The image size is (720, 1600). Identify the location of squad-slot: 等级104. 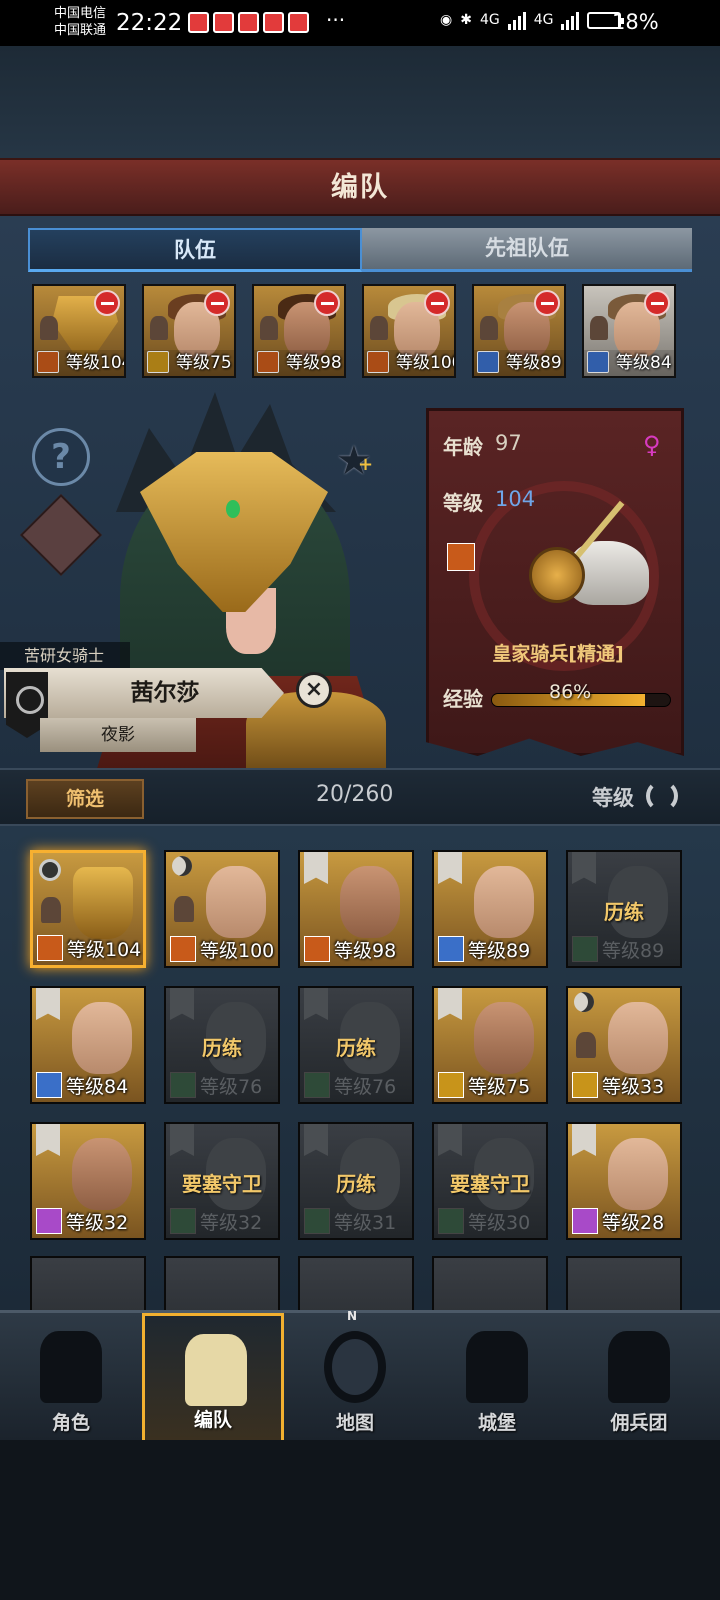
(79, 331).